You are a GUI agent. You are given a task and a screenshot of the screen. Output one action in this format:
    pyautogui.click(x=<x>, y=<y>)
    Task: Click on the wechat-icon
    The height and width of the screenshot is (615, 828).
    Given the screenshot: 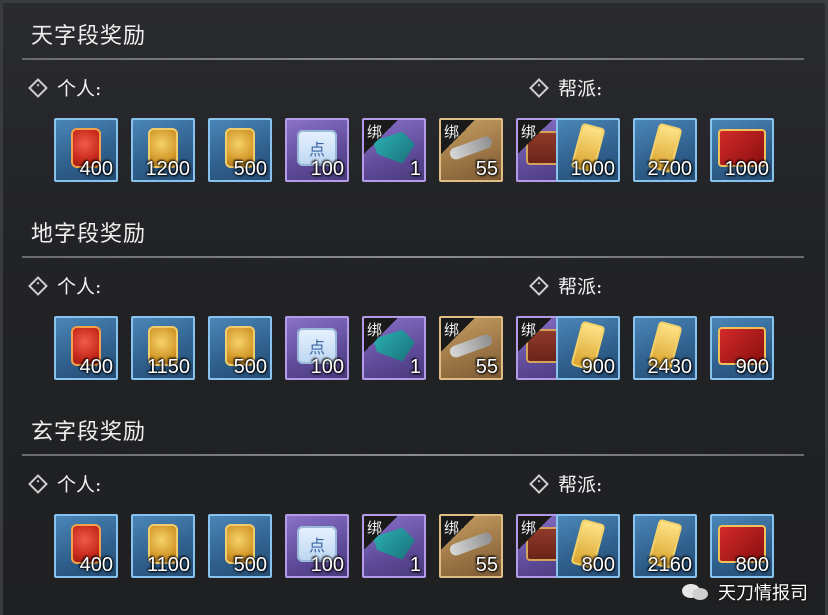 What is the action you would take?
    pyautogui.click(x=696, y=592)
    